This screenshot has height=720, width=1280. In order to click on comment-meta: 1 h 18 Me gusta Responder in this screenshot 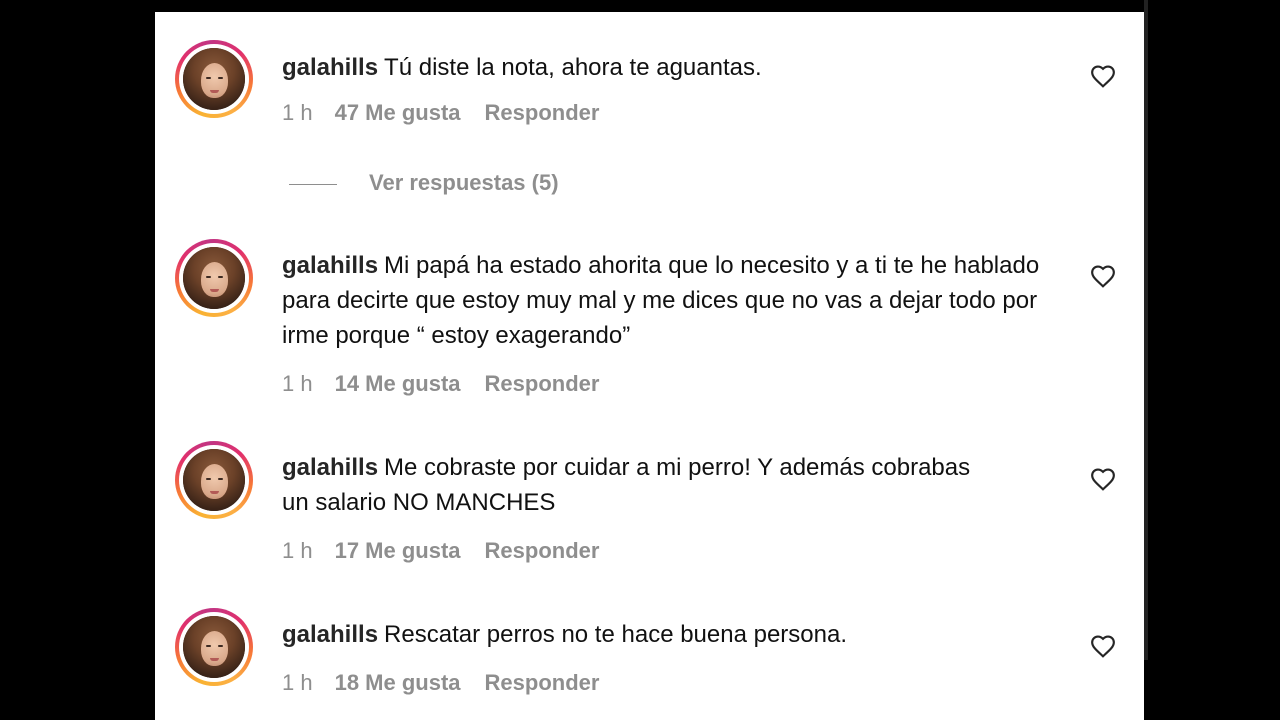, I will do `click(440, 683)`.